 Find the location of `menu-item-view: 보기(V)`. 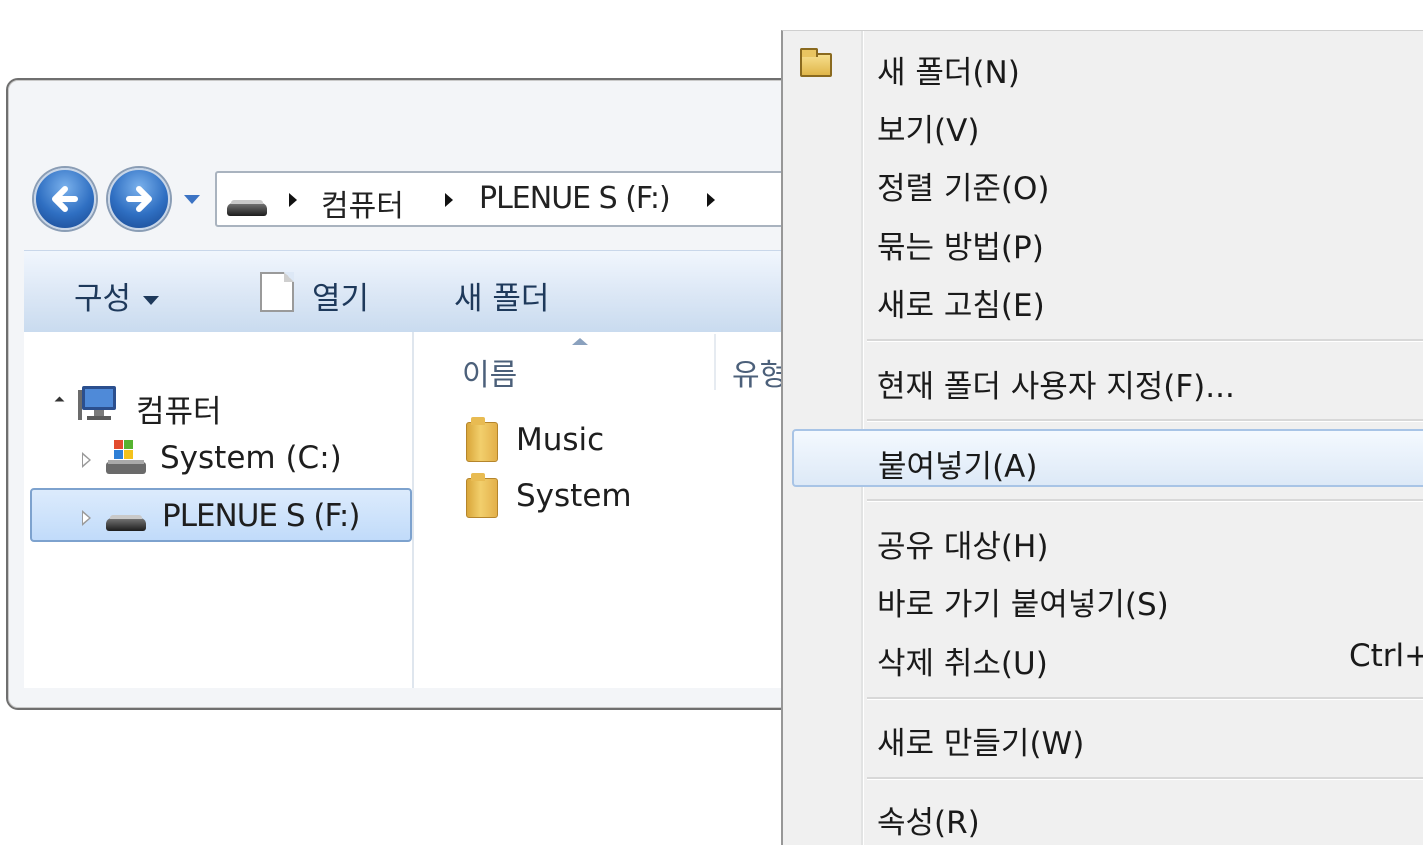

menu-item-view: 보기(V) is located at coordinates (1103, 123).